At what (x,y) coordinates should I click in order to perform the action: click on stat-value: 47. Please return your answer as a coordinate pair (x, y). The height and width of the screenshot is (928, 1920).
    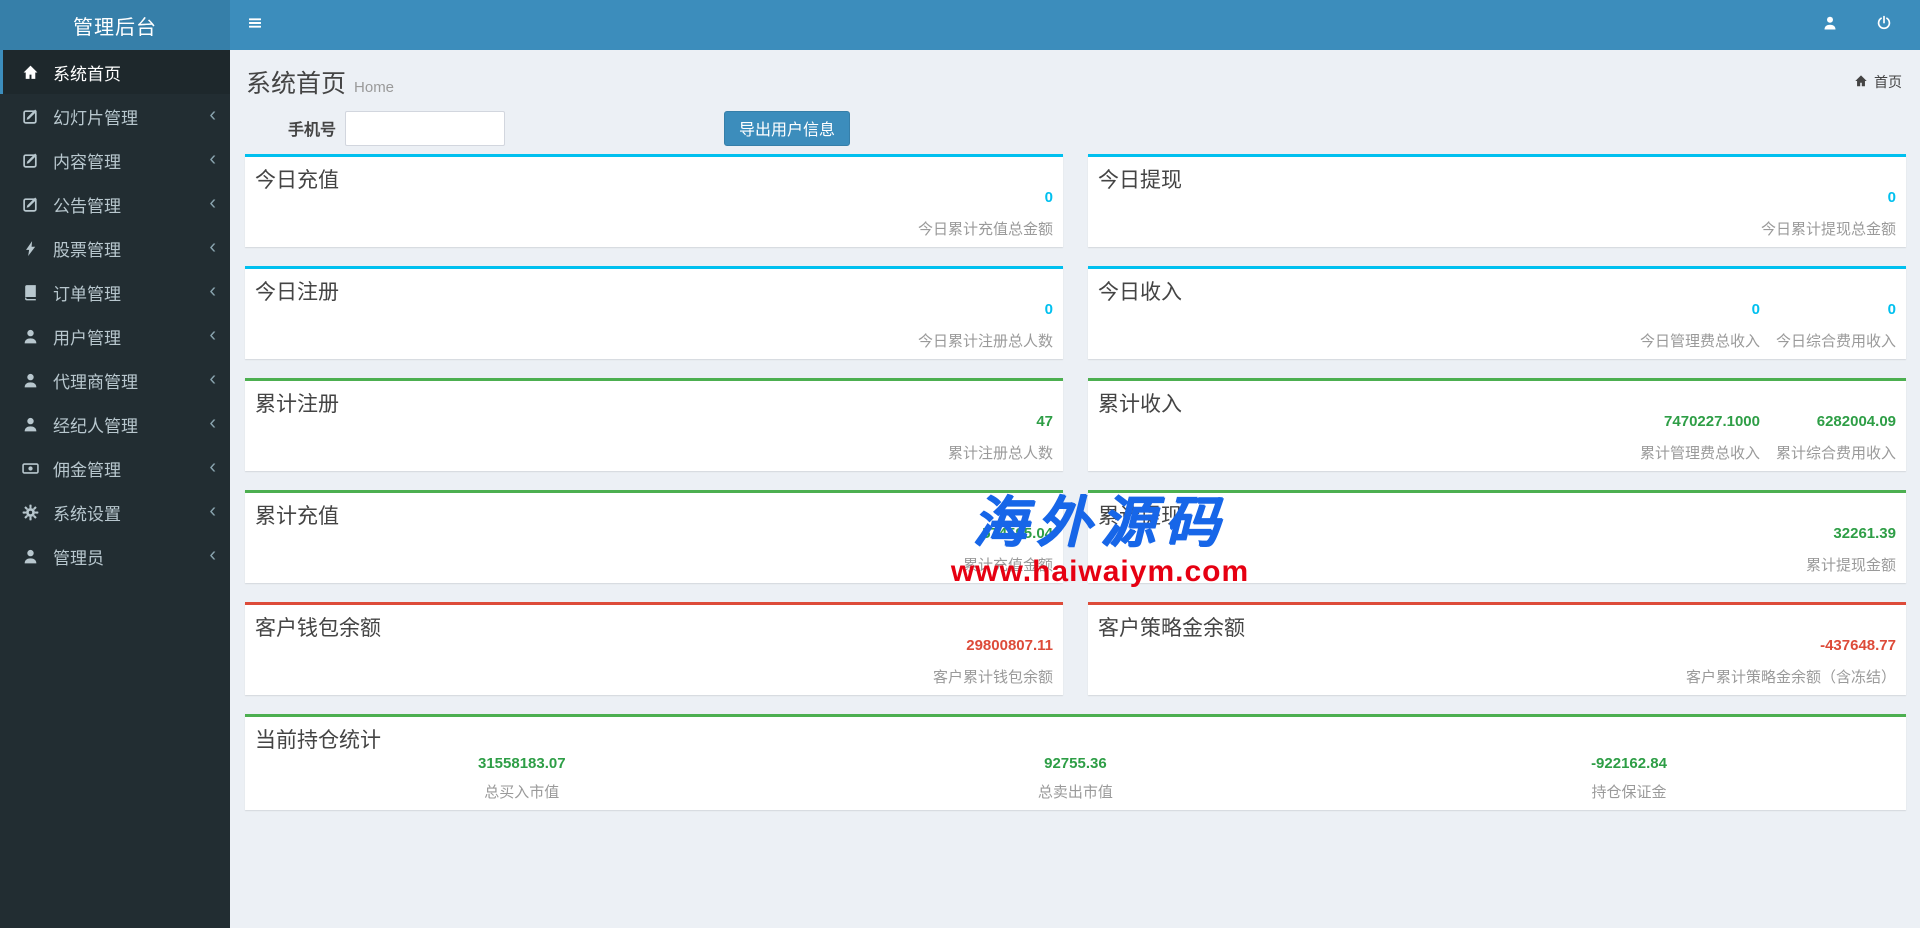
    Looking at the image, I should click on (1044, 421).